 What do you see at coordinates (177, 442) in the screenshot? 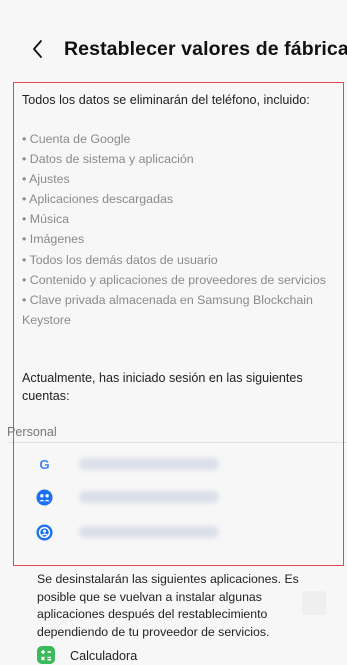
I see `section-divider` at bounding box center [177, 442].